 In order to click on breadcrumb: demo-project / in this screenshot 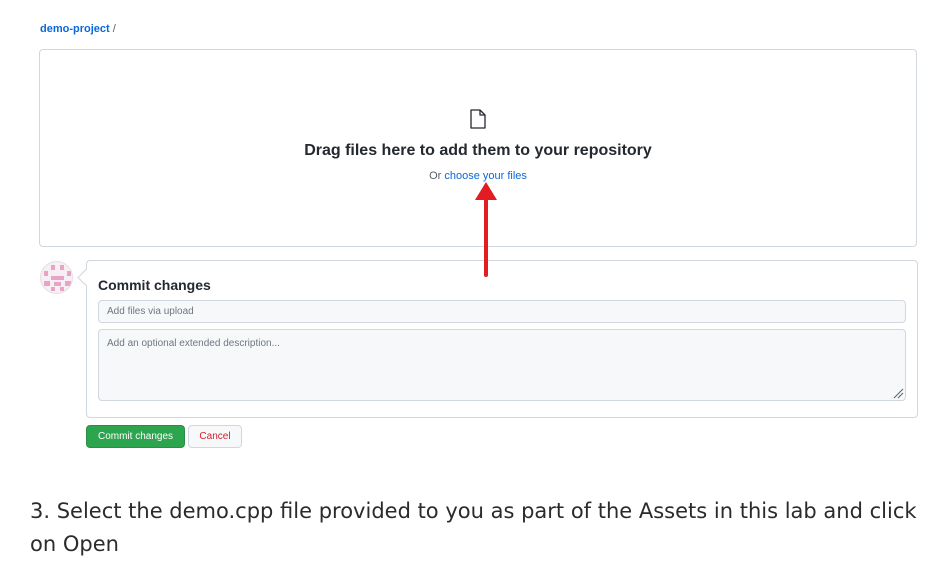, I will do `click(78, 29)`.